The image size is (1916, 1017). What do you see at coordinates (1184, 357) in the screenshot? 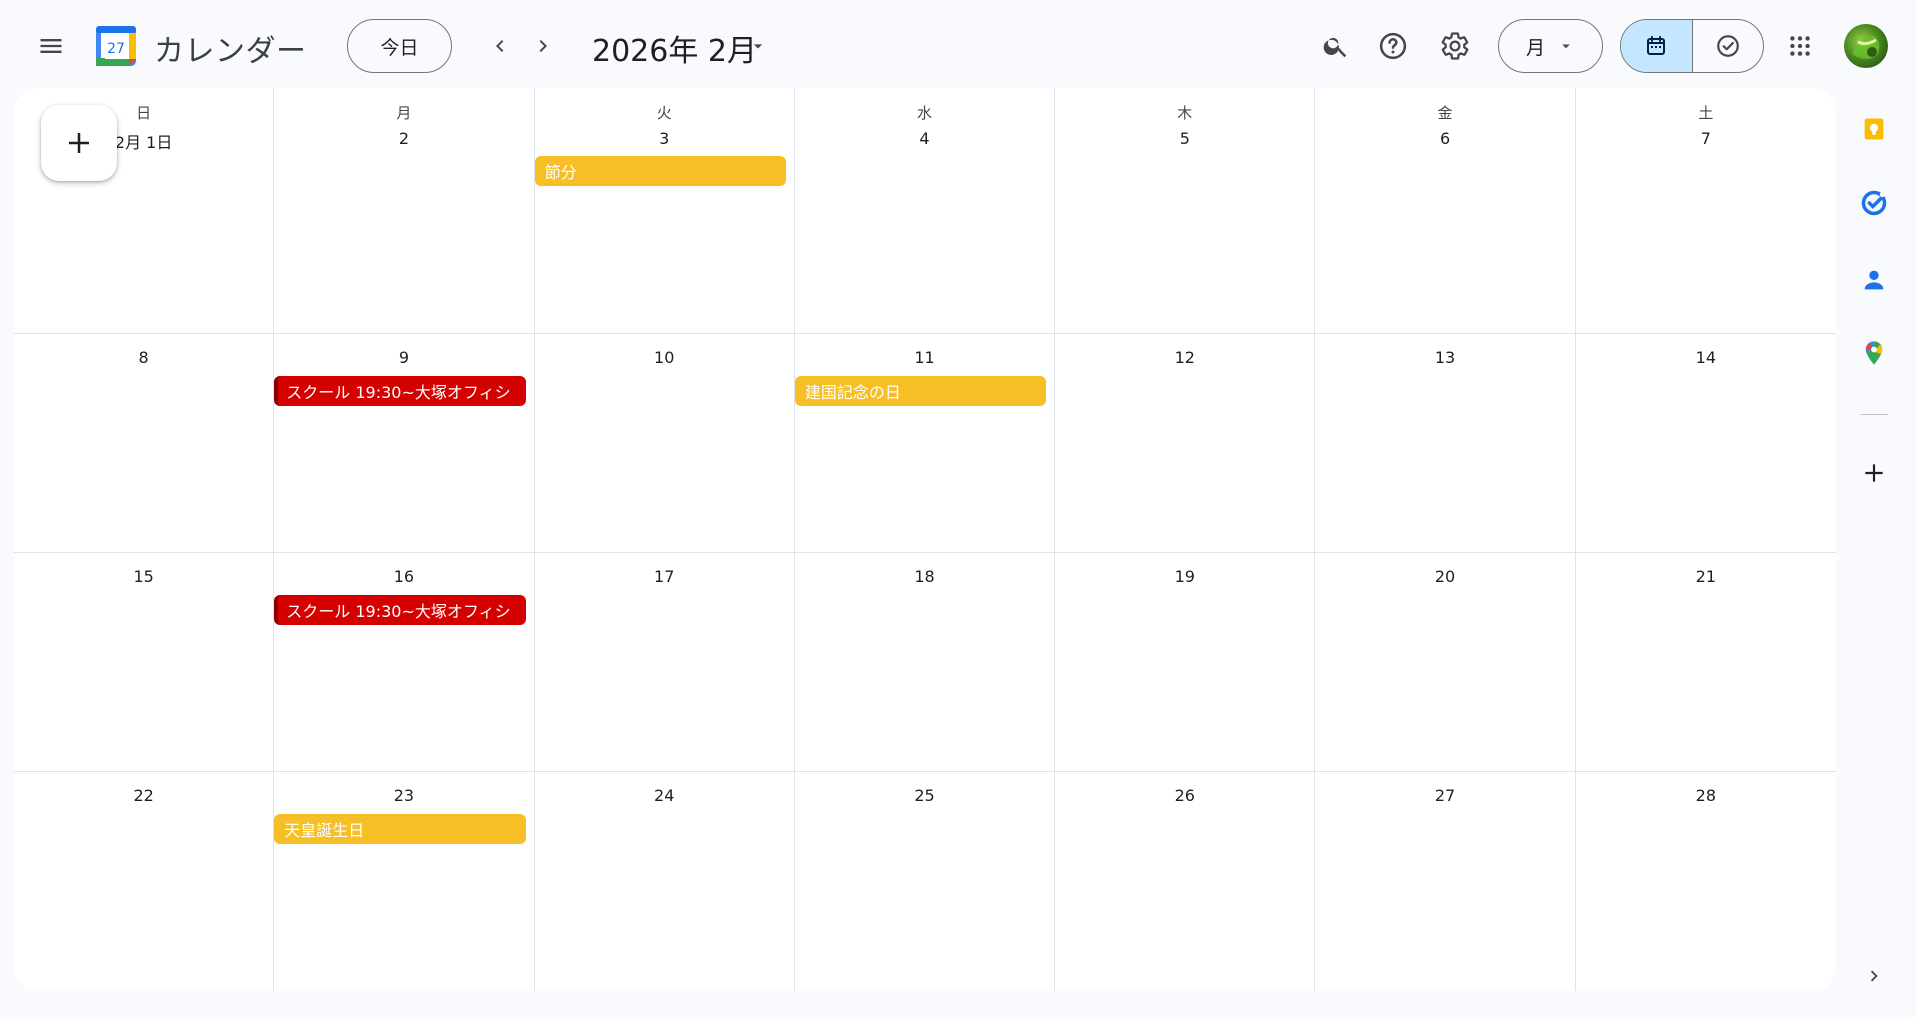
I see `day-number: 12` at bounding box center [1184, 357].